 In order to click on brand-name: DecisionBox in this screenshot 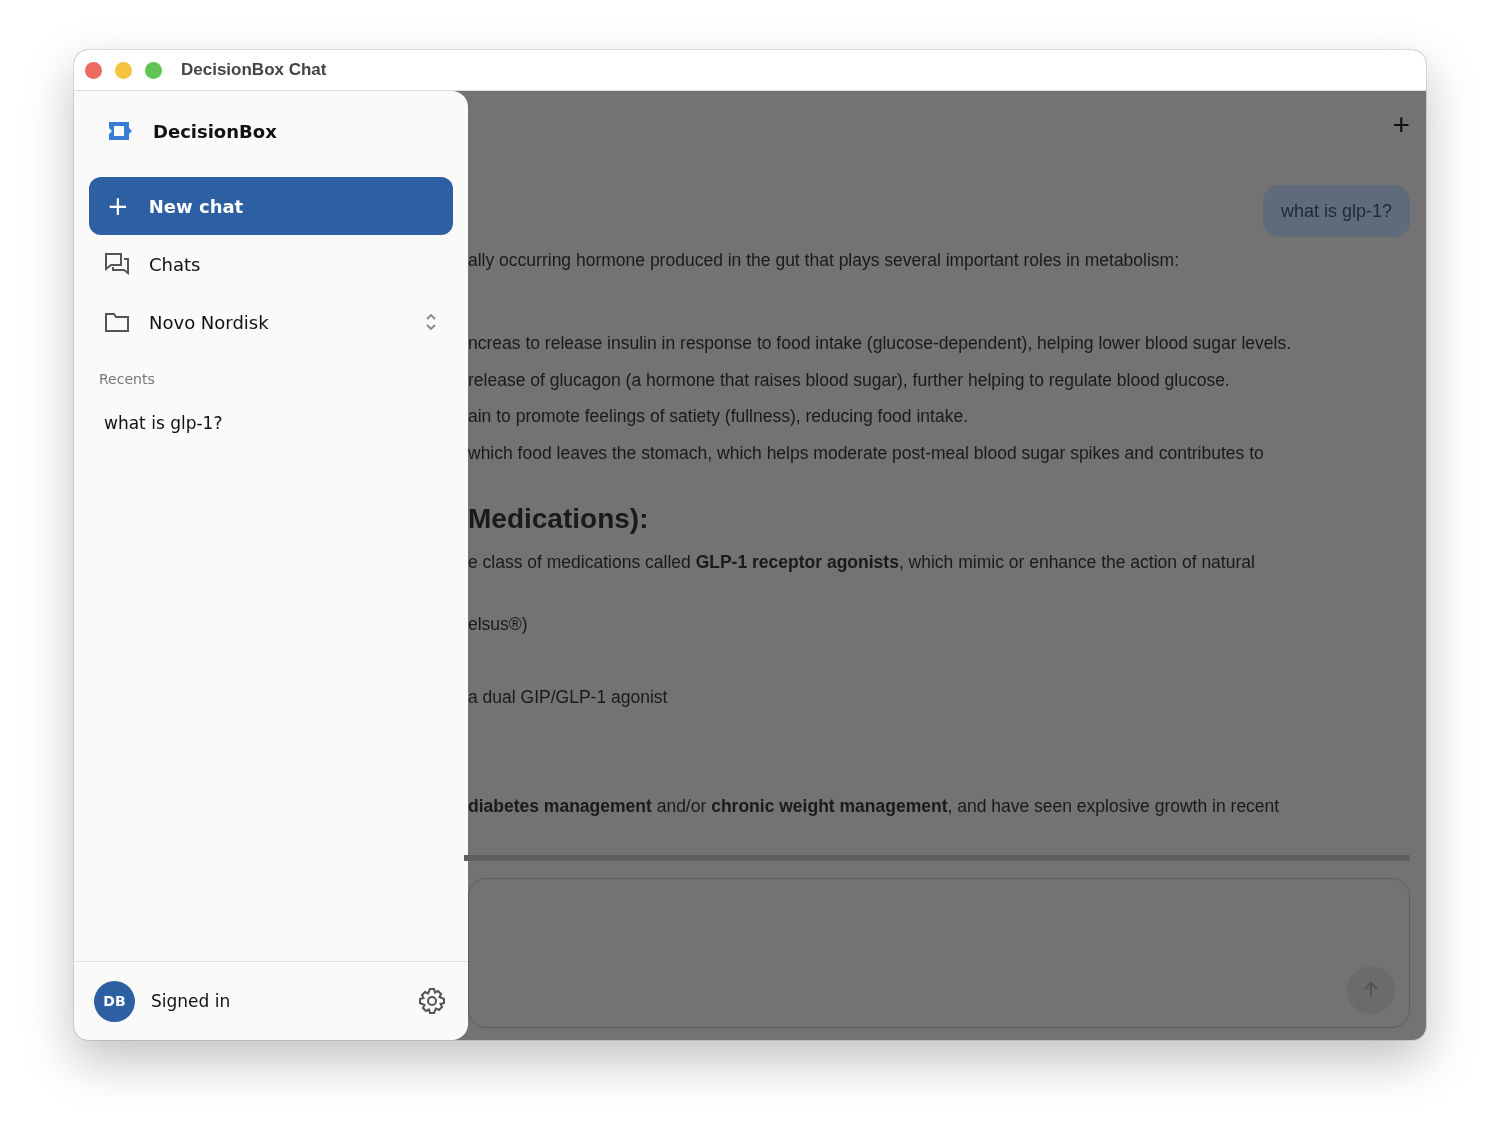, I will do `click(215, 131)`.